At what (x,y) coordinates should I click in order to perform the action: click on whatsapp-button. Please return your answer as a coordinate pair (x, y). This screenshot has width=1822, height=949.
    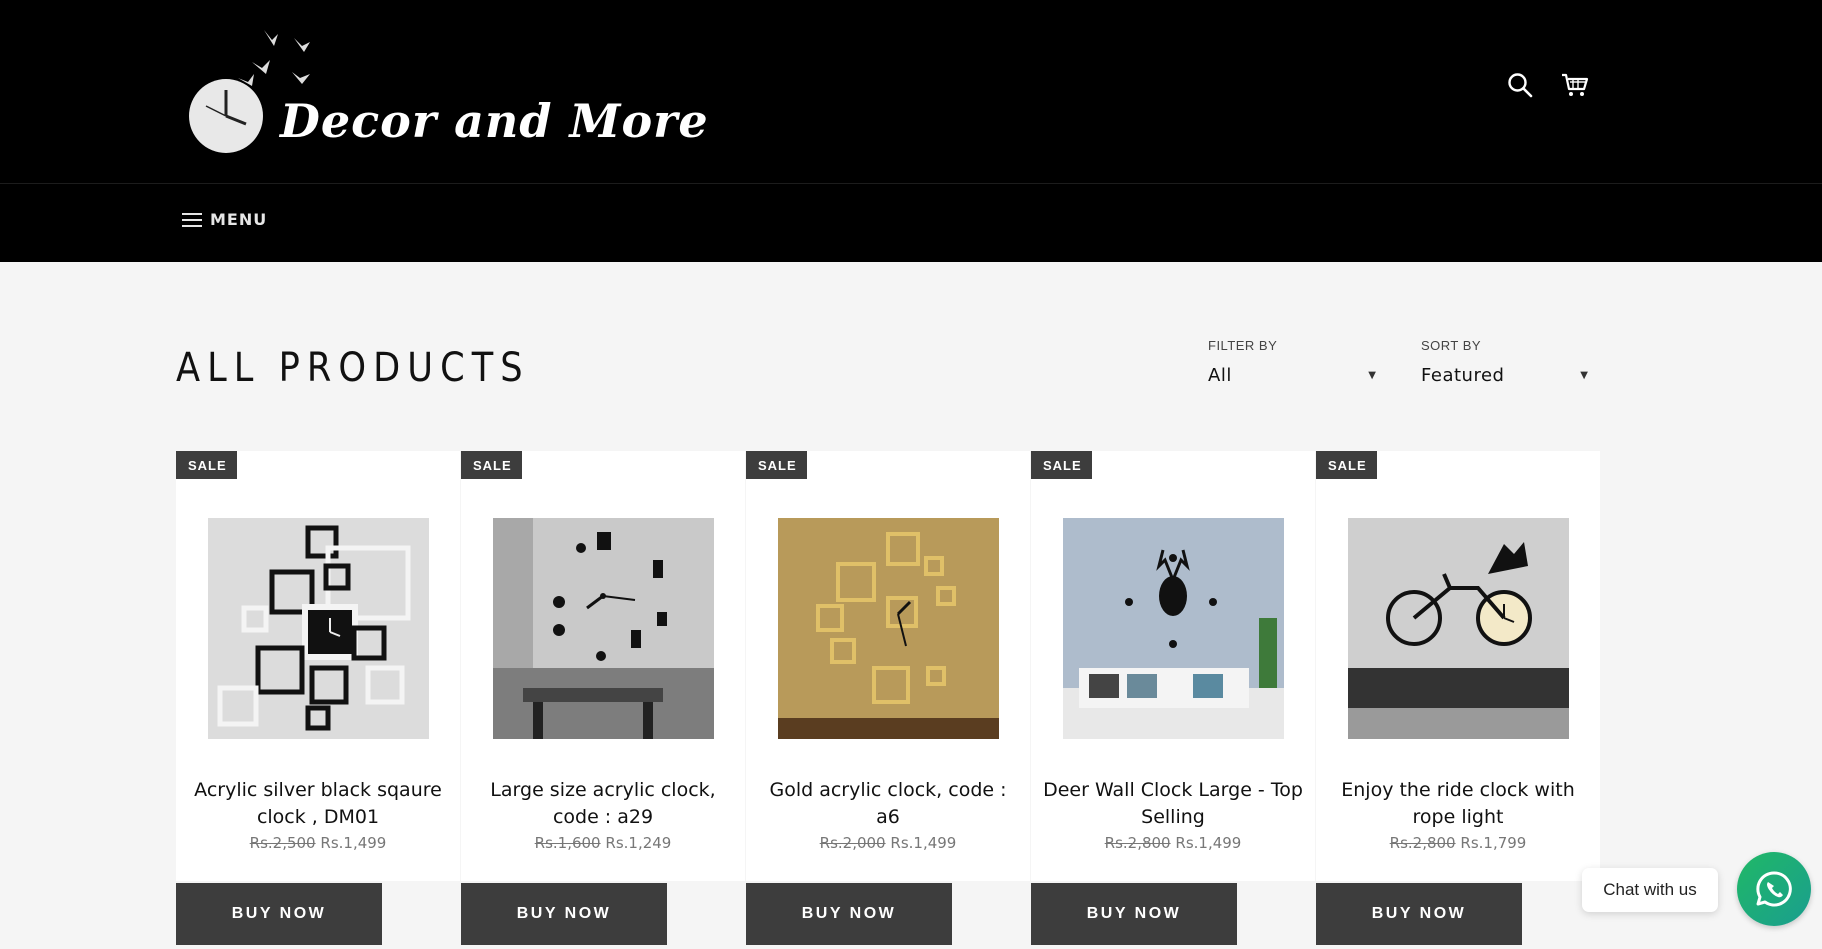
    Looking at the image, I should click on (1774, 889).